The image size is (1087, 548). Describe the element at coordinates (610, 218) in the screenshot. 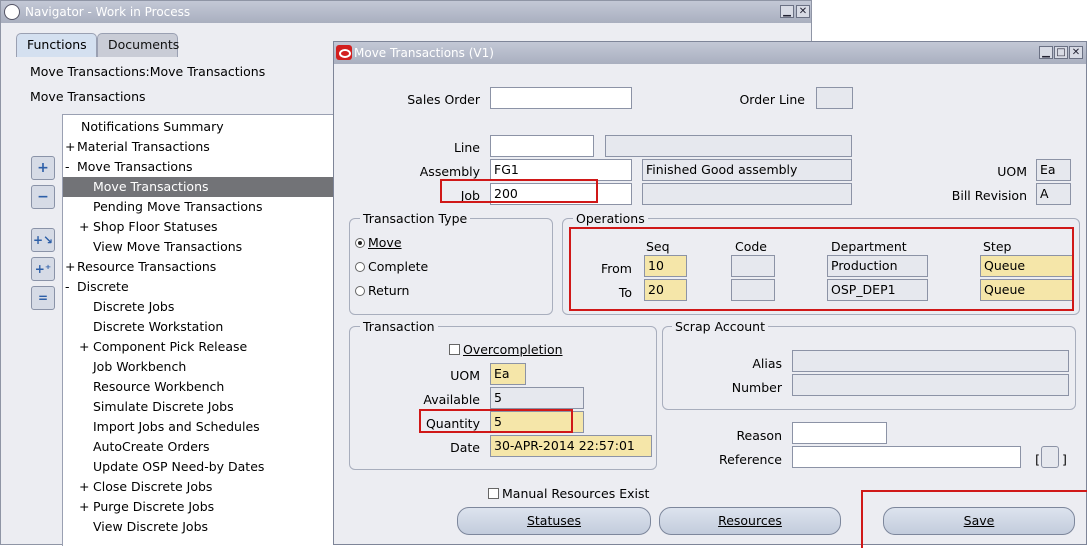

I see `operations-label: Operations` at that location.